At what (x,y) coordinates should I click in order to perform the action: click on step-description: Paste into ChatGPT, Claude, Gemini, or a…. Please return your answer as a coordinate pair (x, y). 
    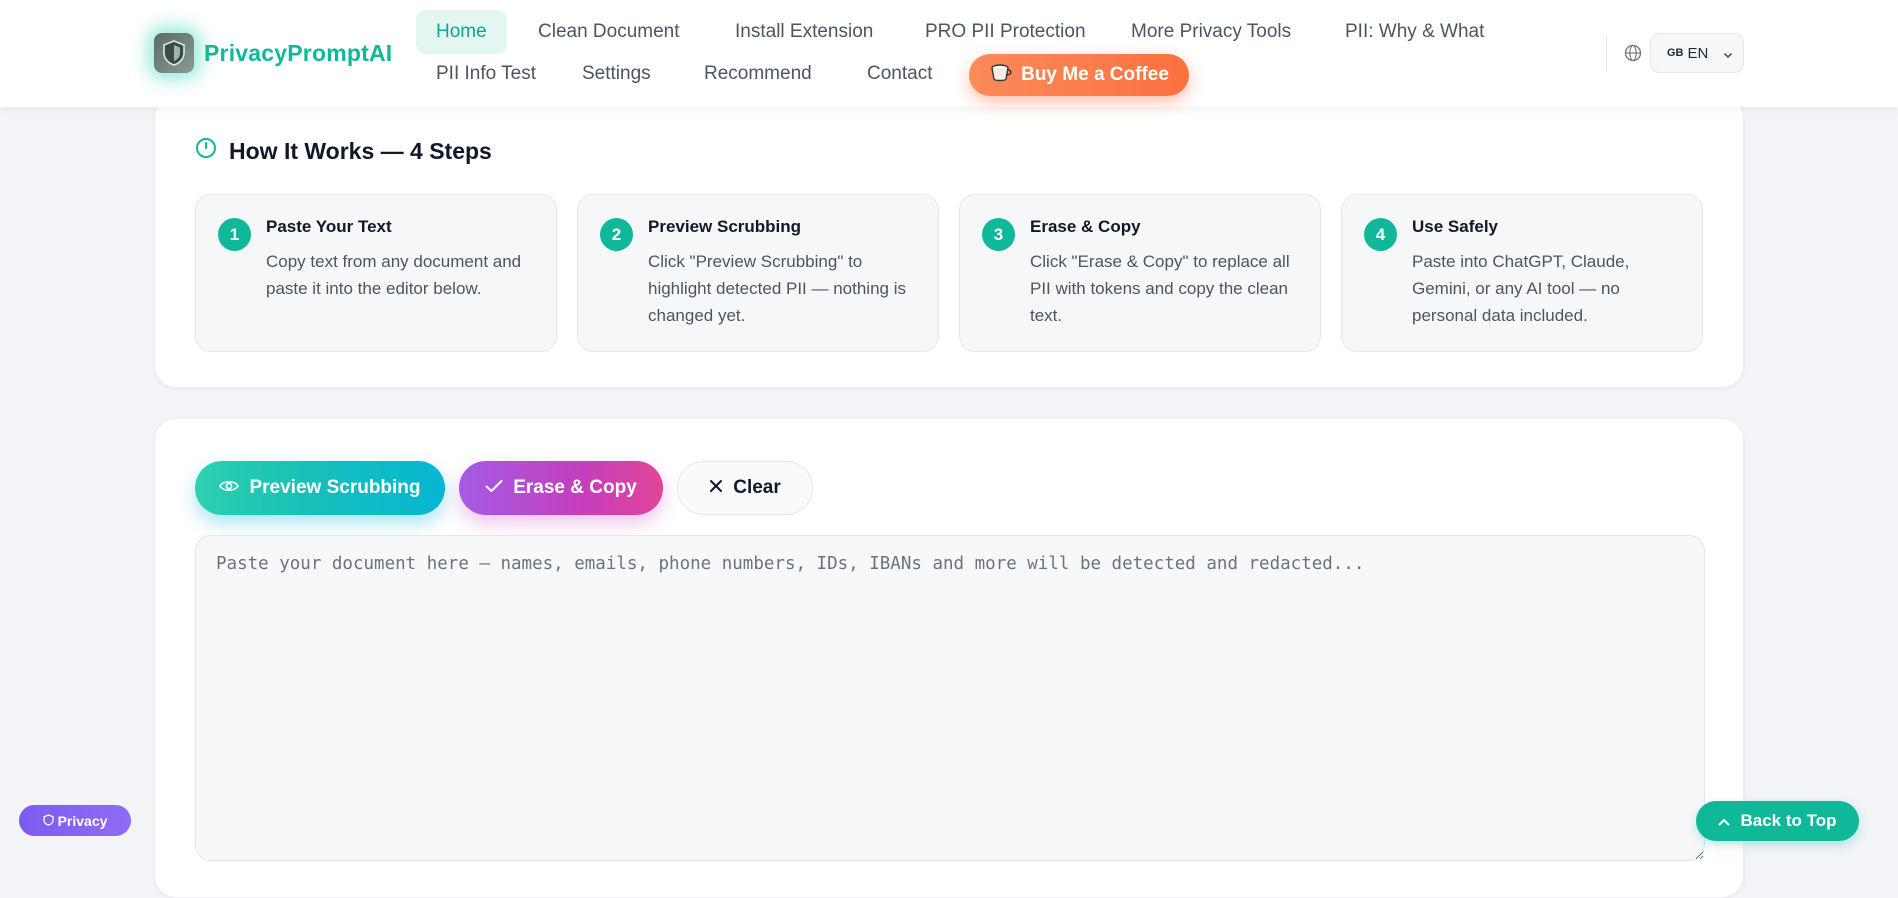
    Looking at the image, I should click on (1521, 288).